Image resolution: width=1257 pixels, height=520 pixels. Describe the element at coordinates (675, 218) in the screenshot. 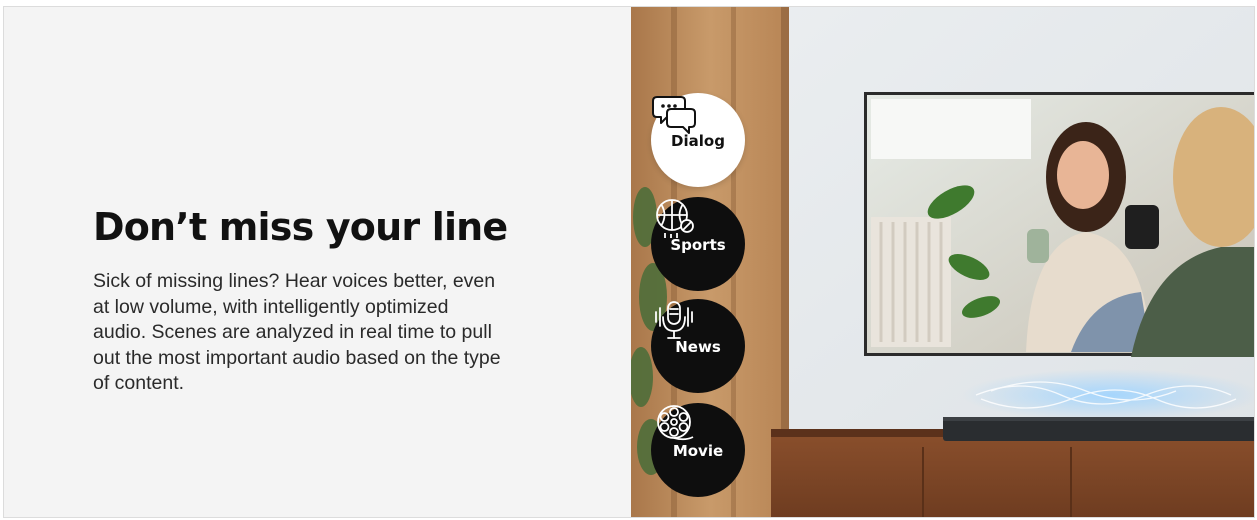

I see `basketball-icon` at that location.